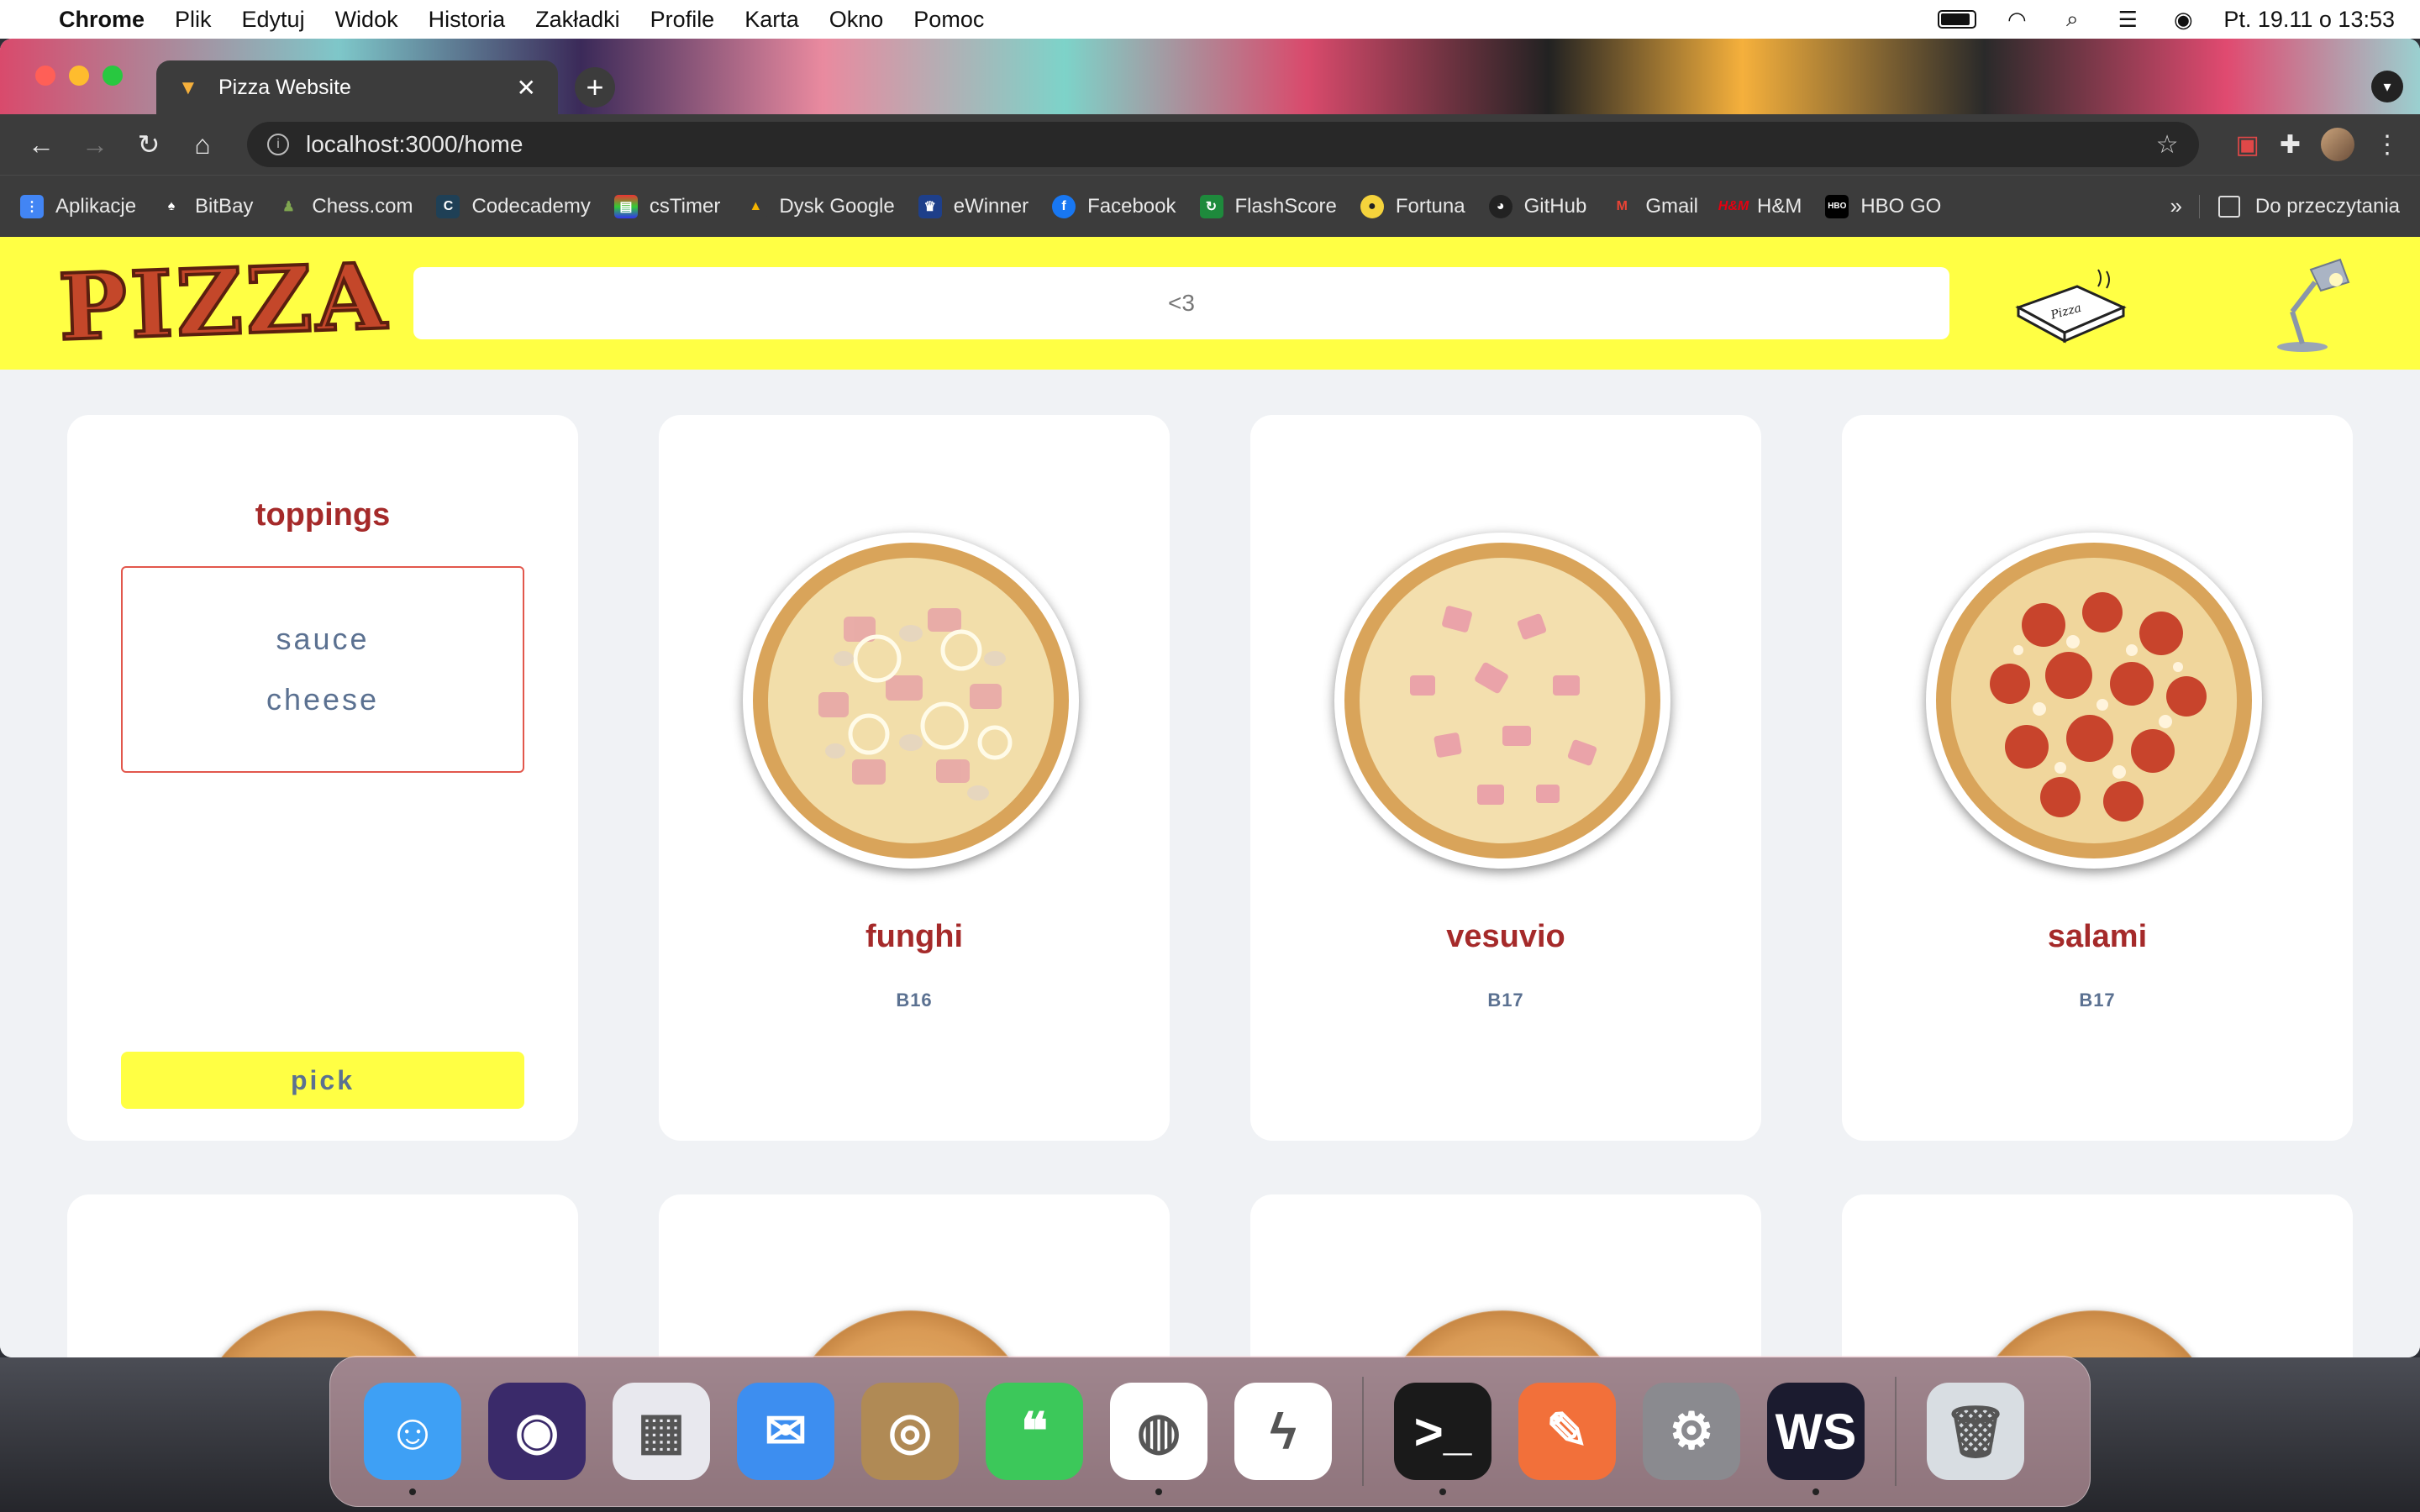 The image size is (2420, 1512). Describe the element at coordinates (1283, 1431) in the screenshot. I see `dock-messenger-icon: ϟ` at that location.